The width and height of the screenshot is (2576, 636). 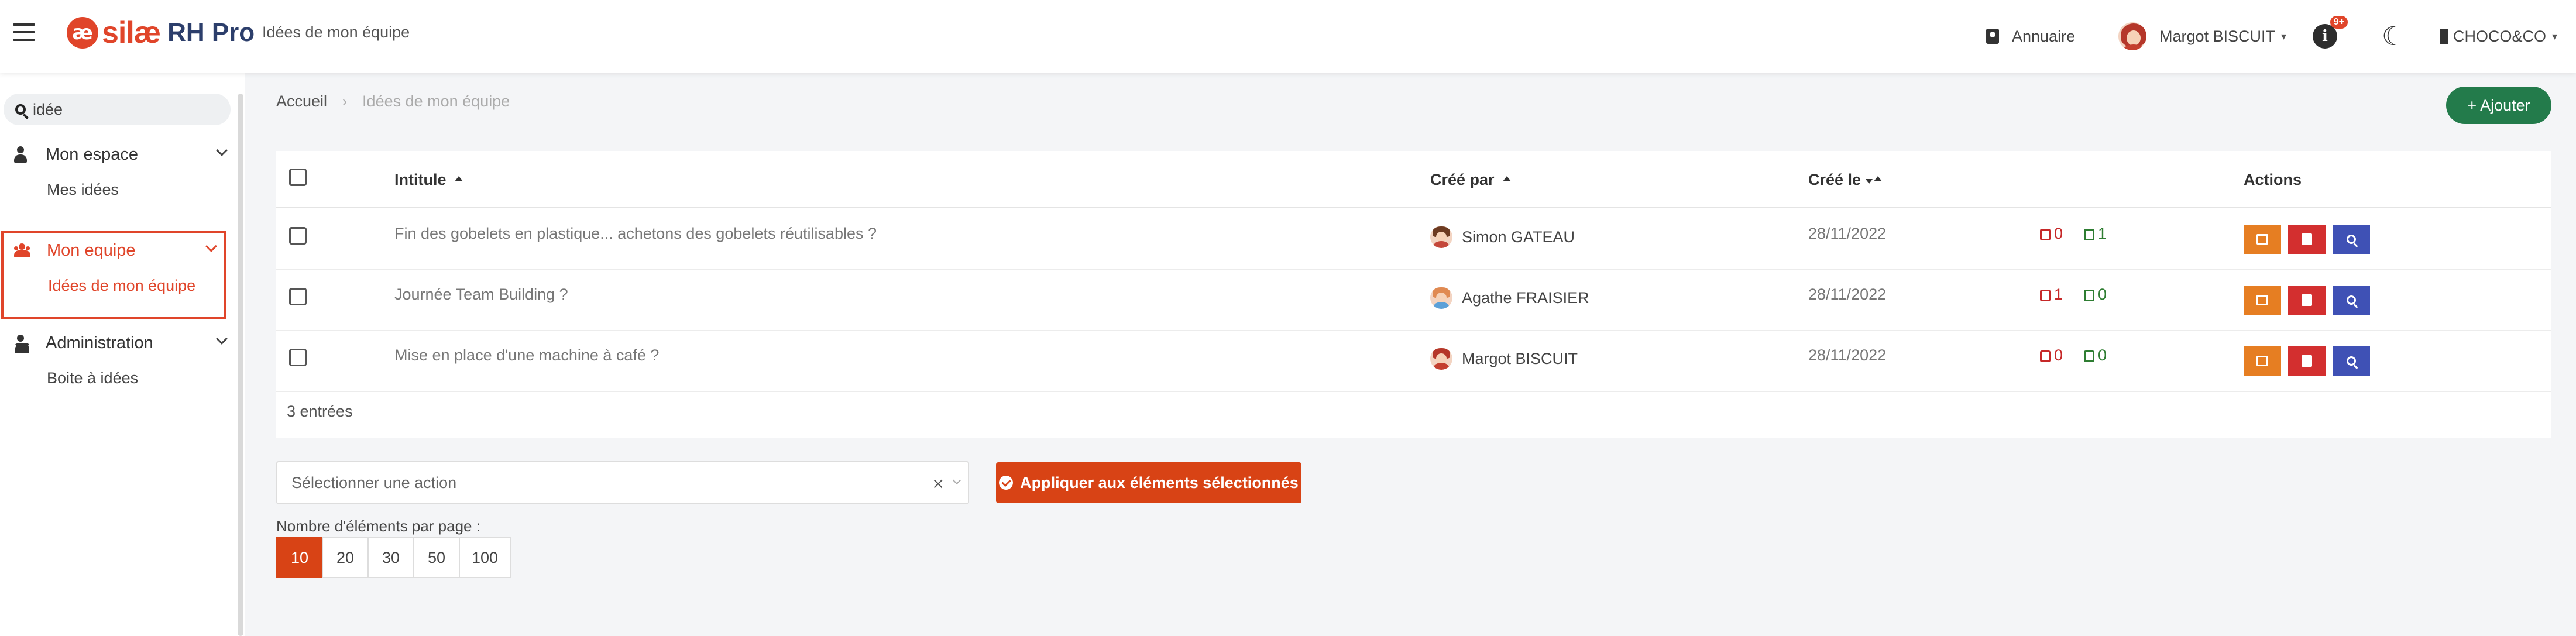 I want to click on directory-label: Annuaire, so click(x=2044, y=36).